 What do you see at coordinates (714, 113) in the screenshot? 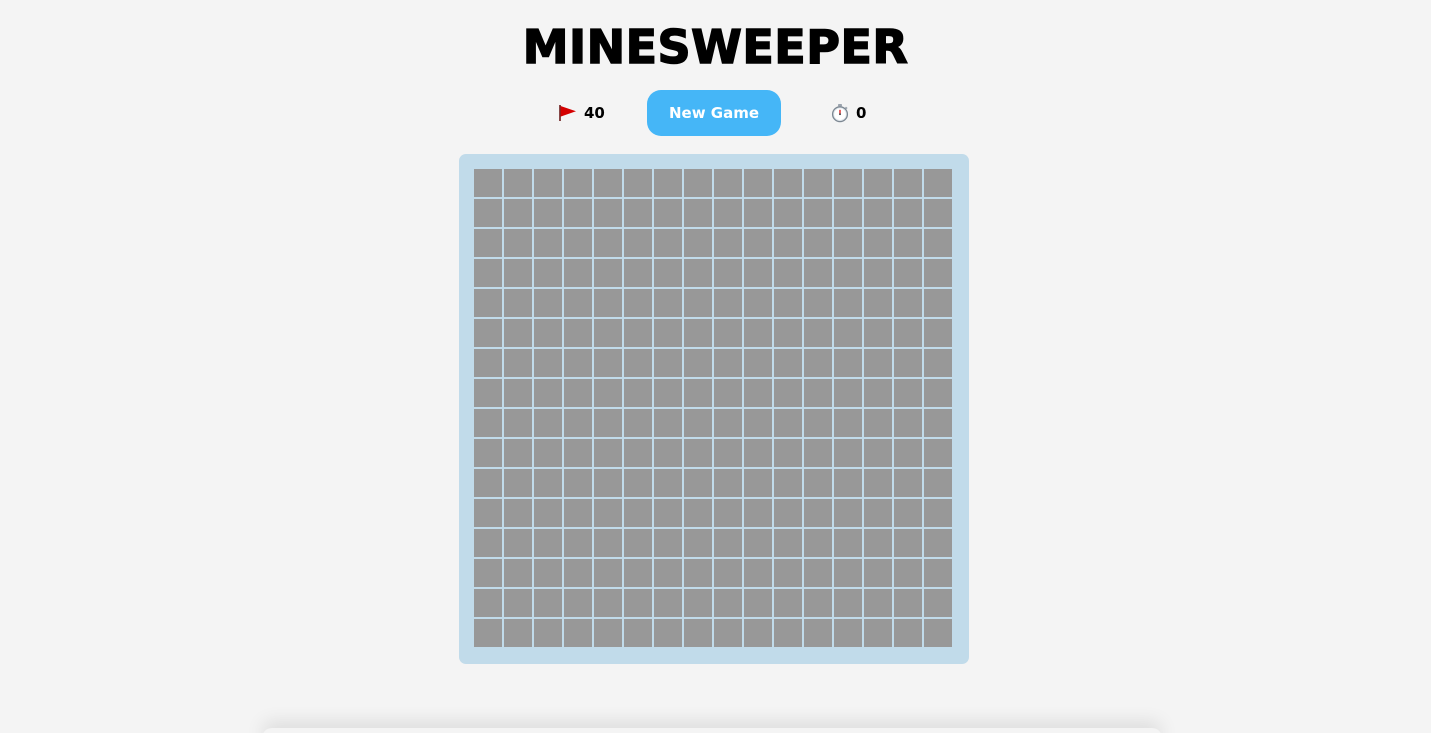
I see `new-game-button: New Game` at bounding box center [714, 113].